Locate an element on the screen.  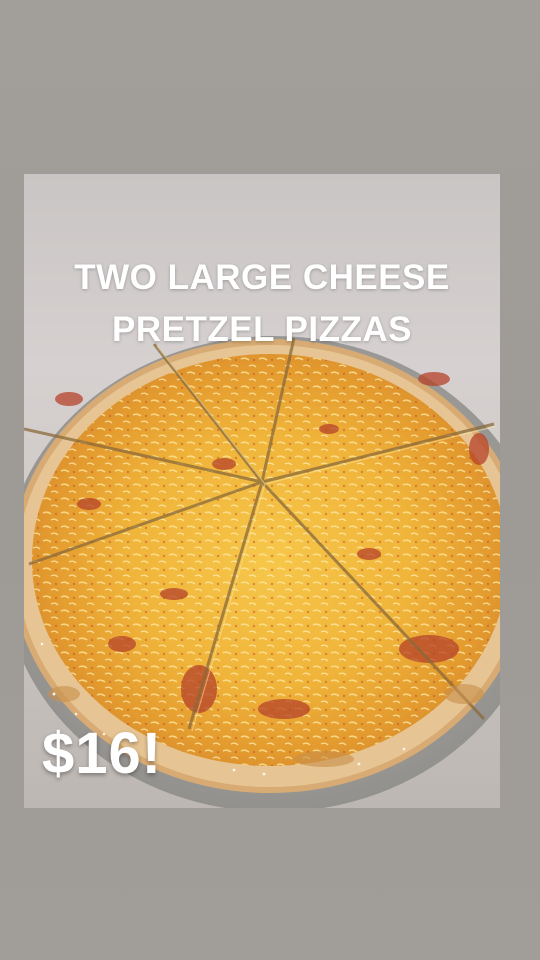
headline: TWO LARGE CHEESE PRETZEL PIZZAS is located at coordinates (262, 304).